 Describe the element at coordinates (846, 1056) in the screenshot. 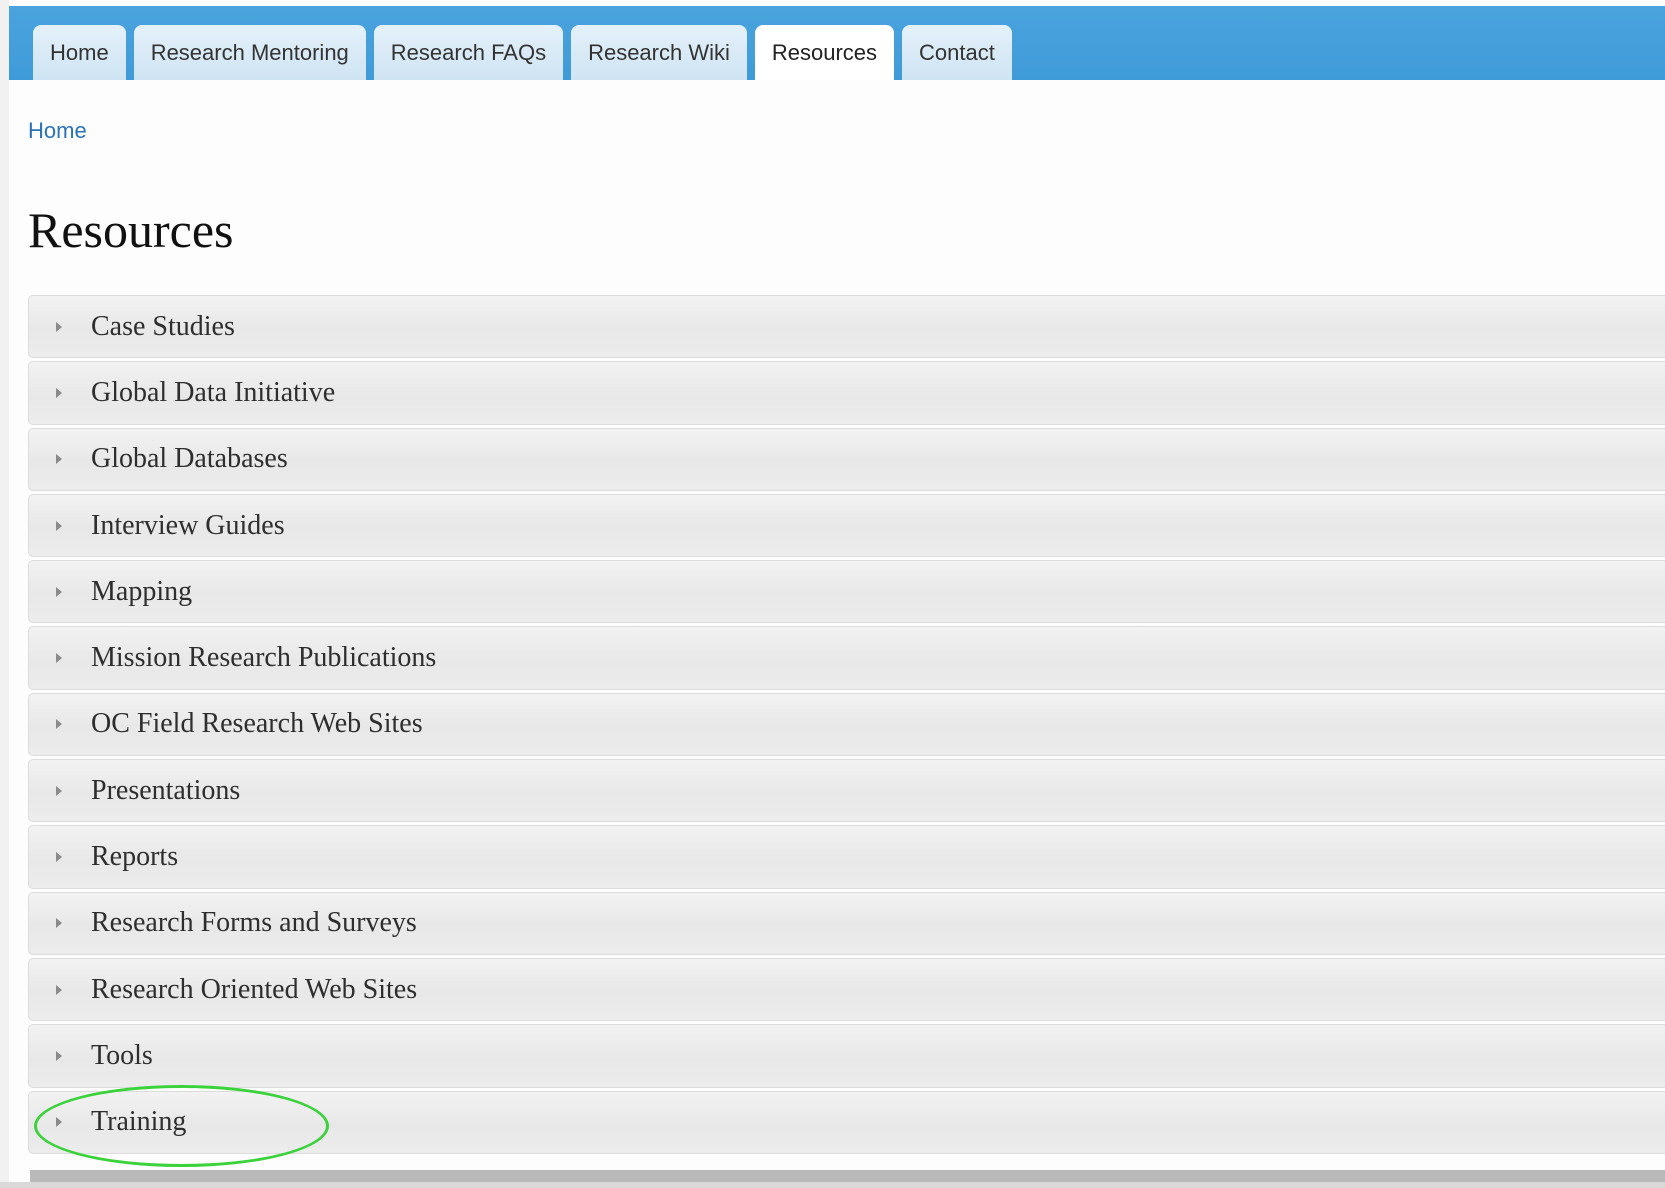

I see `accordion-item-tools: Tools` at that location.